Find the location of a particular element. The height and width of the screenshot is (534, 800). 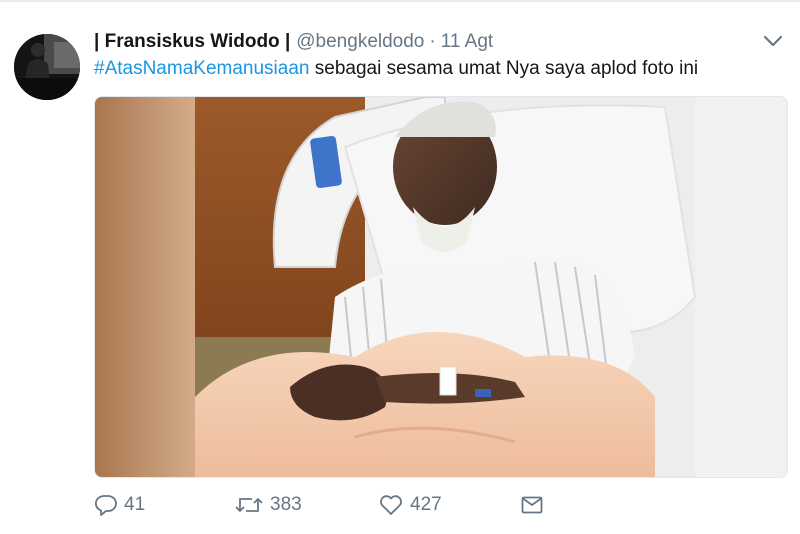

tweet-date: 11 Agt is located at coordinates (467, 42).